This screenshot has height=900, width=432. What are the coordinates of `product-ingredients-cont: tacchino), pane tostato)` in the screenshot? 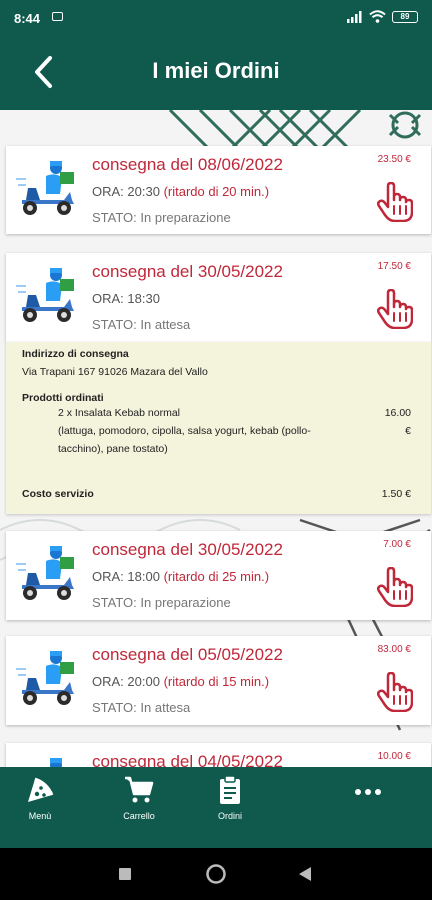 It's located at (113, 449).